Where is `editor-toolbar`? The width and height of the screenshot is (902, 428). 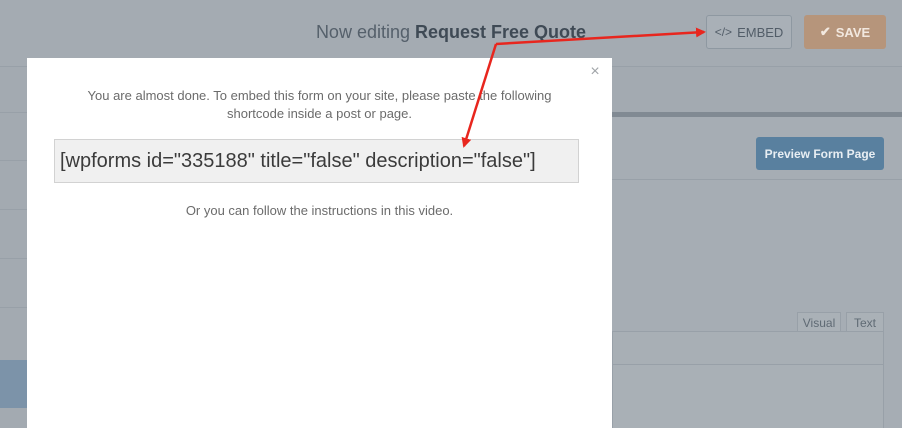 editor-toolbar is located at coordinates (748, 348).